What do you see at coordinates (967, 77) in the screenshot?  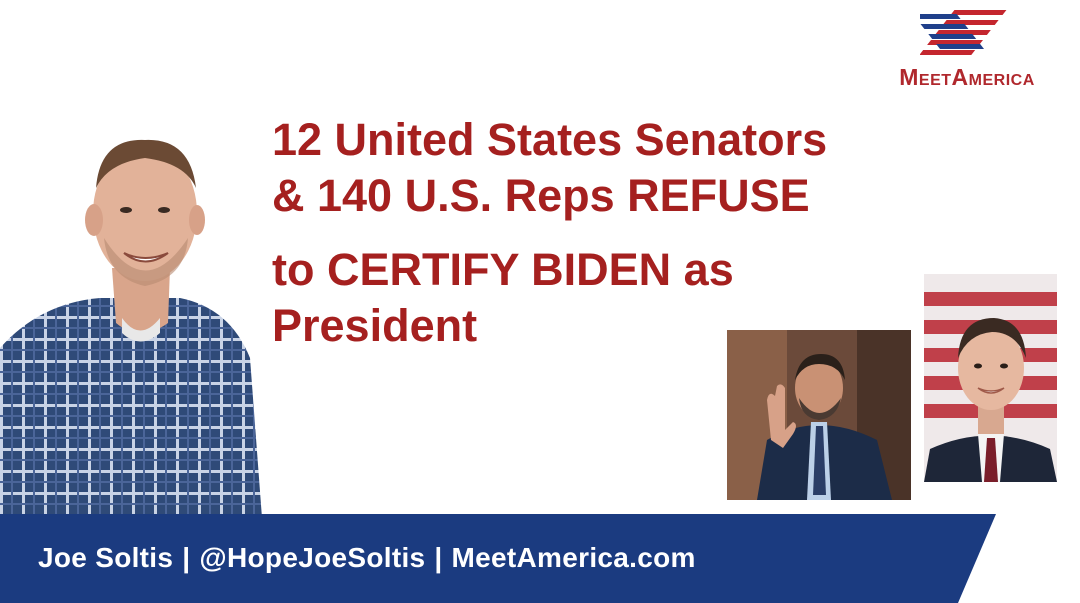 I see `logo-text: MeetAmerica` at bounding box center [967, 77].